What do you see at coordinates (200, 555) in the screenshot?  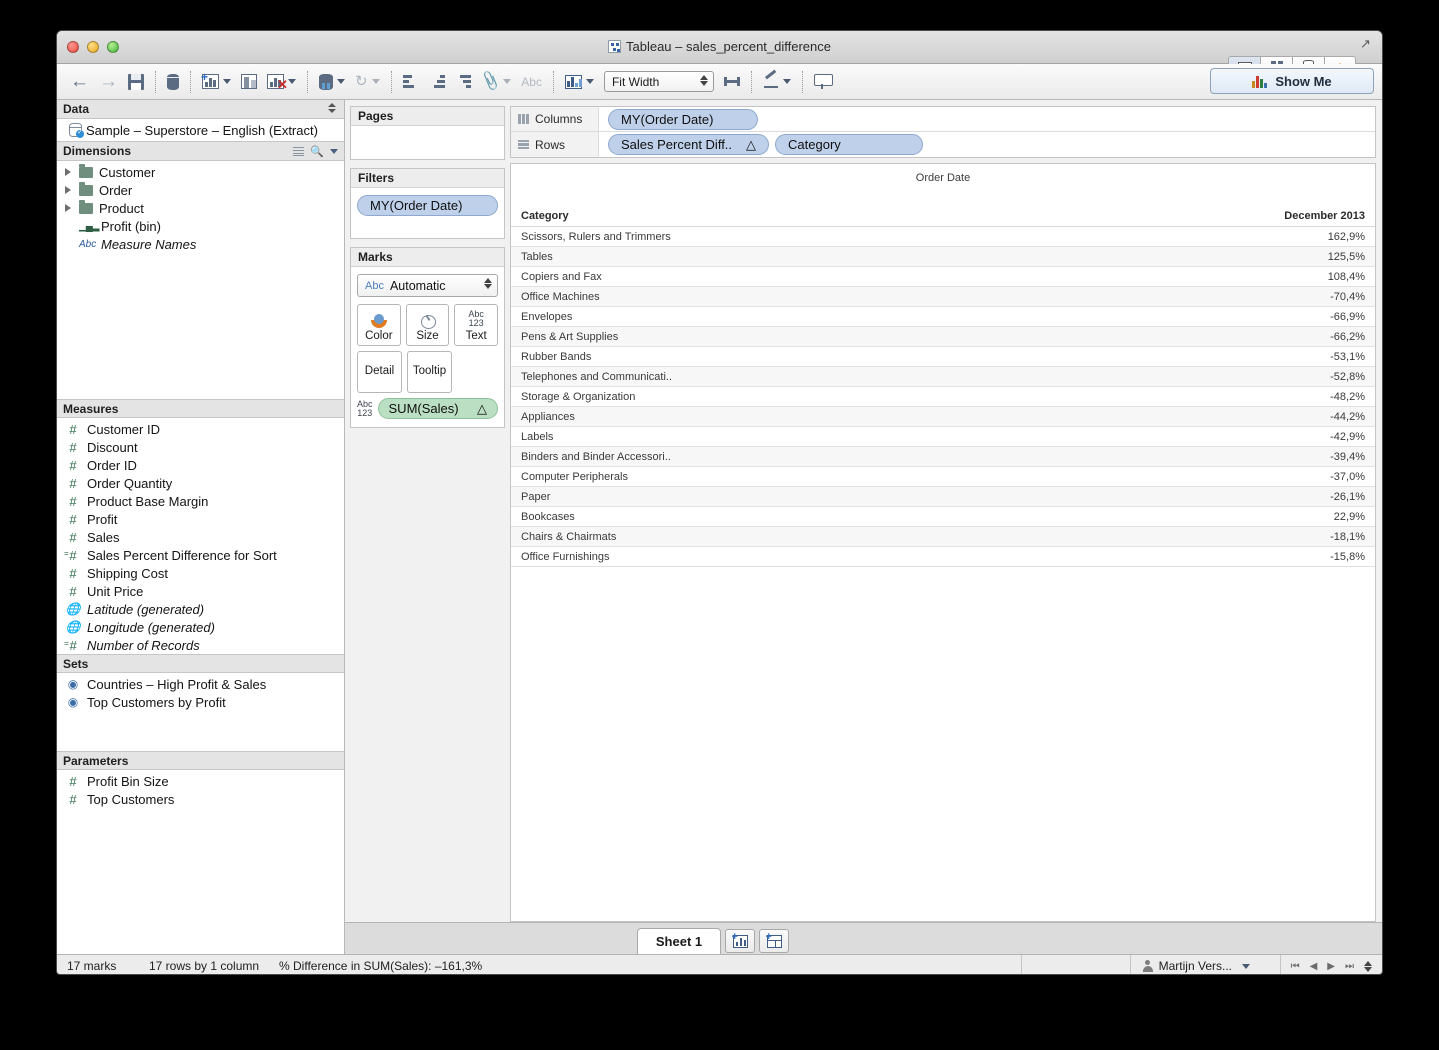 I see `measure-item-sales-percent-difference-for-sort: # Sales Percent Difference for Sort` at bounding box center [200, 555].